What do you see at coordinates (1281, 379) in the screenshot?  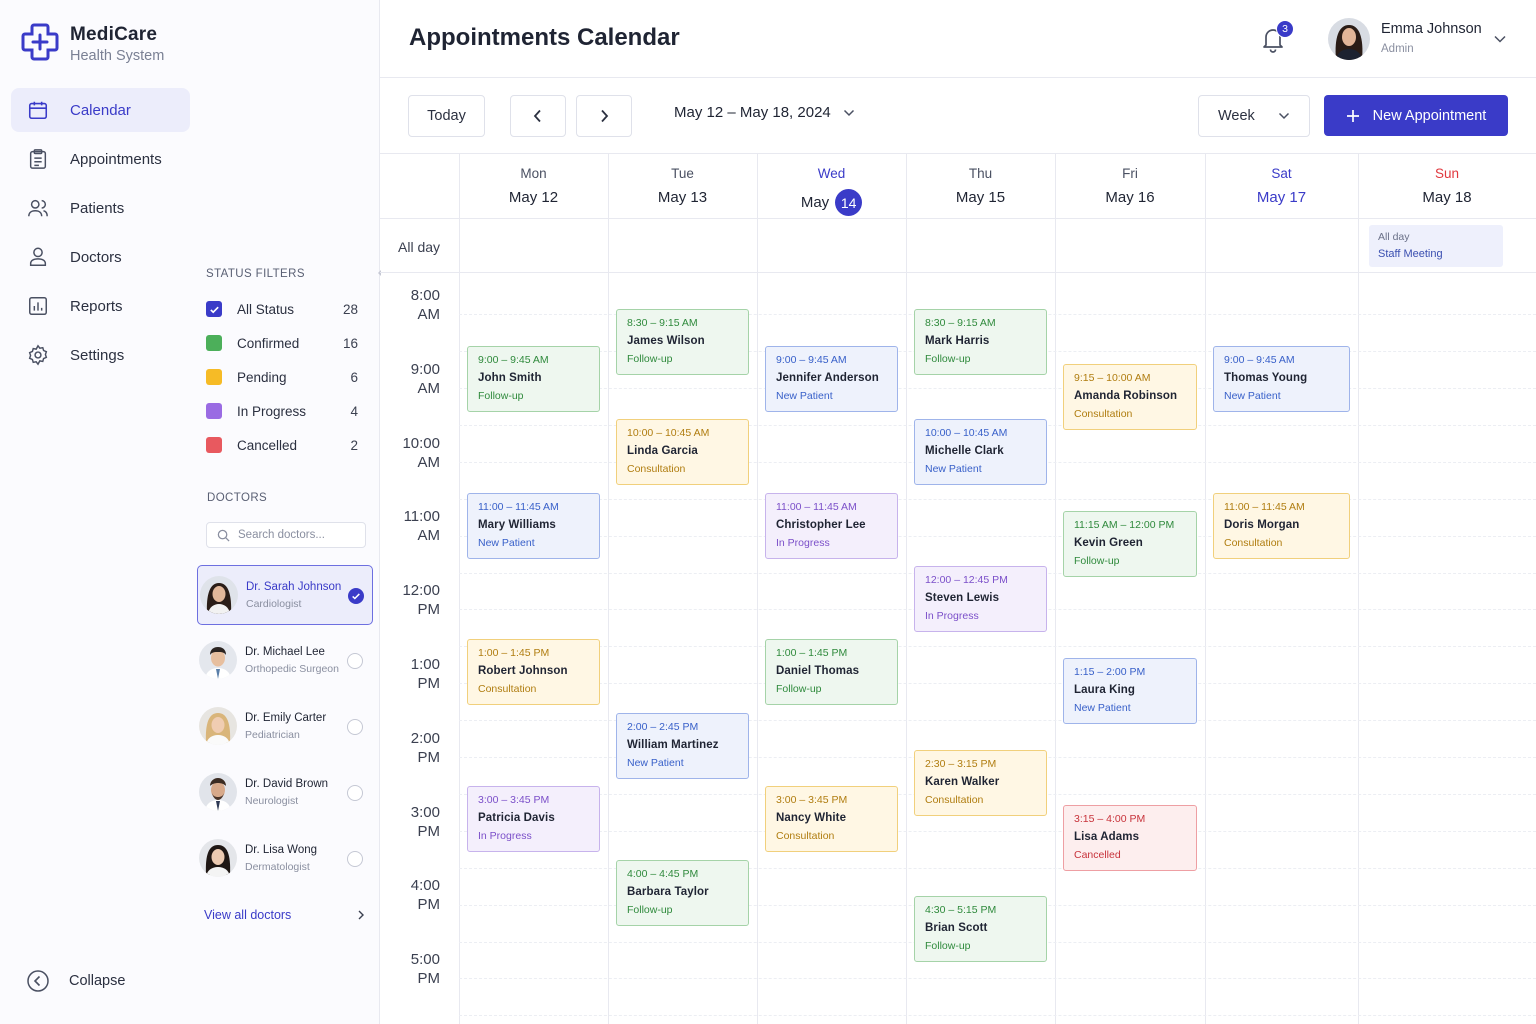 I see `appointment-card: 9:00 – 9:45 AM Thomas Young New Patient` at bounding box center [1281, 379].